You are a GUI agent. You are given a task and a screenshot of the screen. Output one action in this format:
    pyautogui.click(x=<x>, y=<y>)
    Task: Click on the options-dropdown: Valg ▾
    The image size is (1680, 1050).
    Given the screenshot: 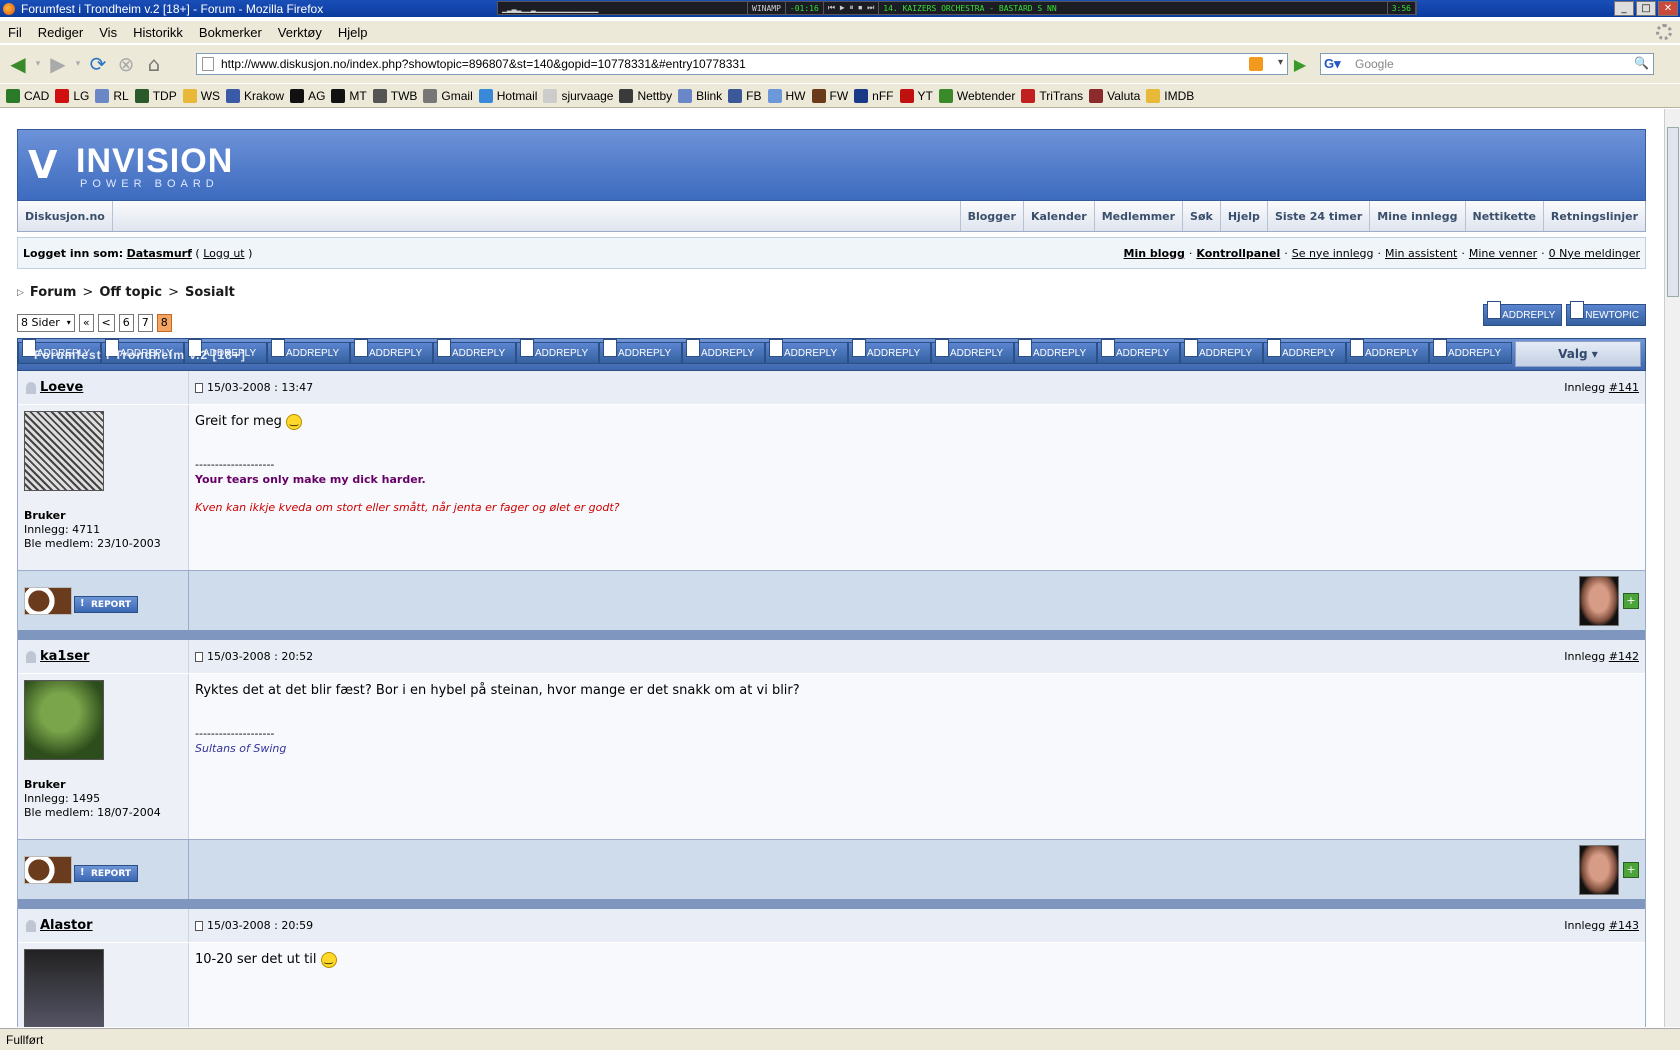 What is the action you would take?
    pyautogui.click(x=1578, y=354)
    